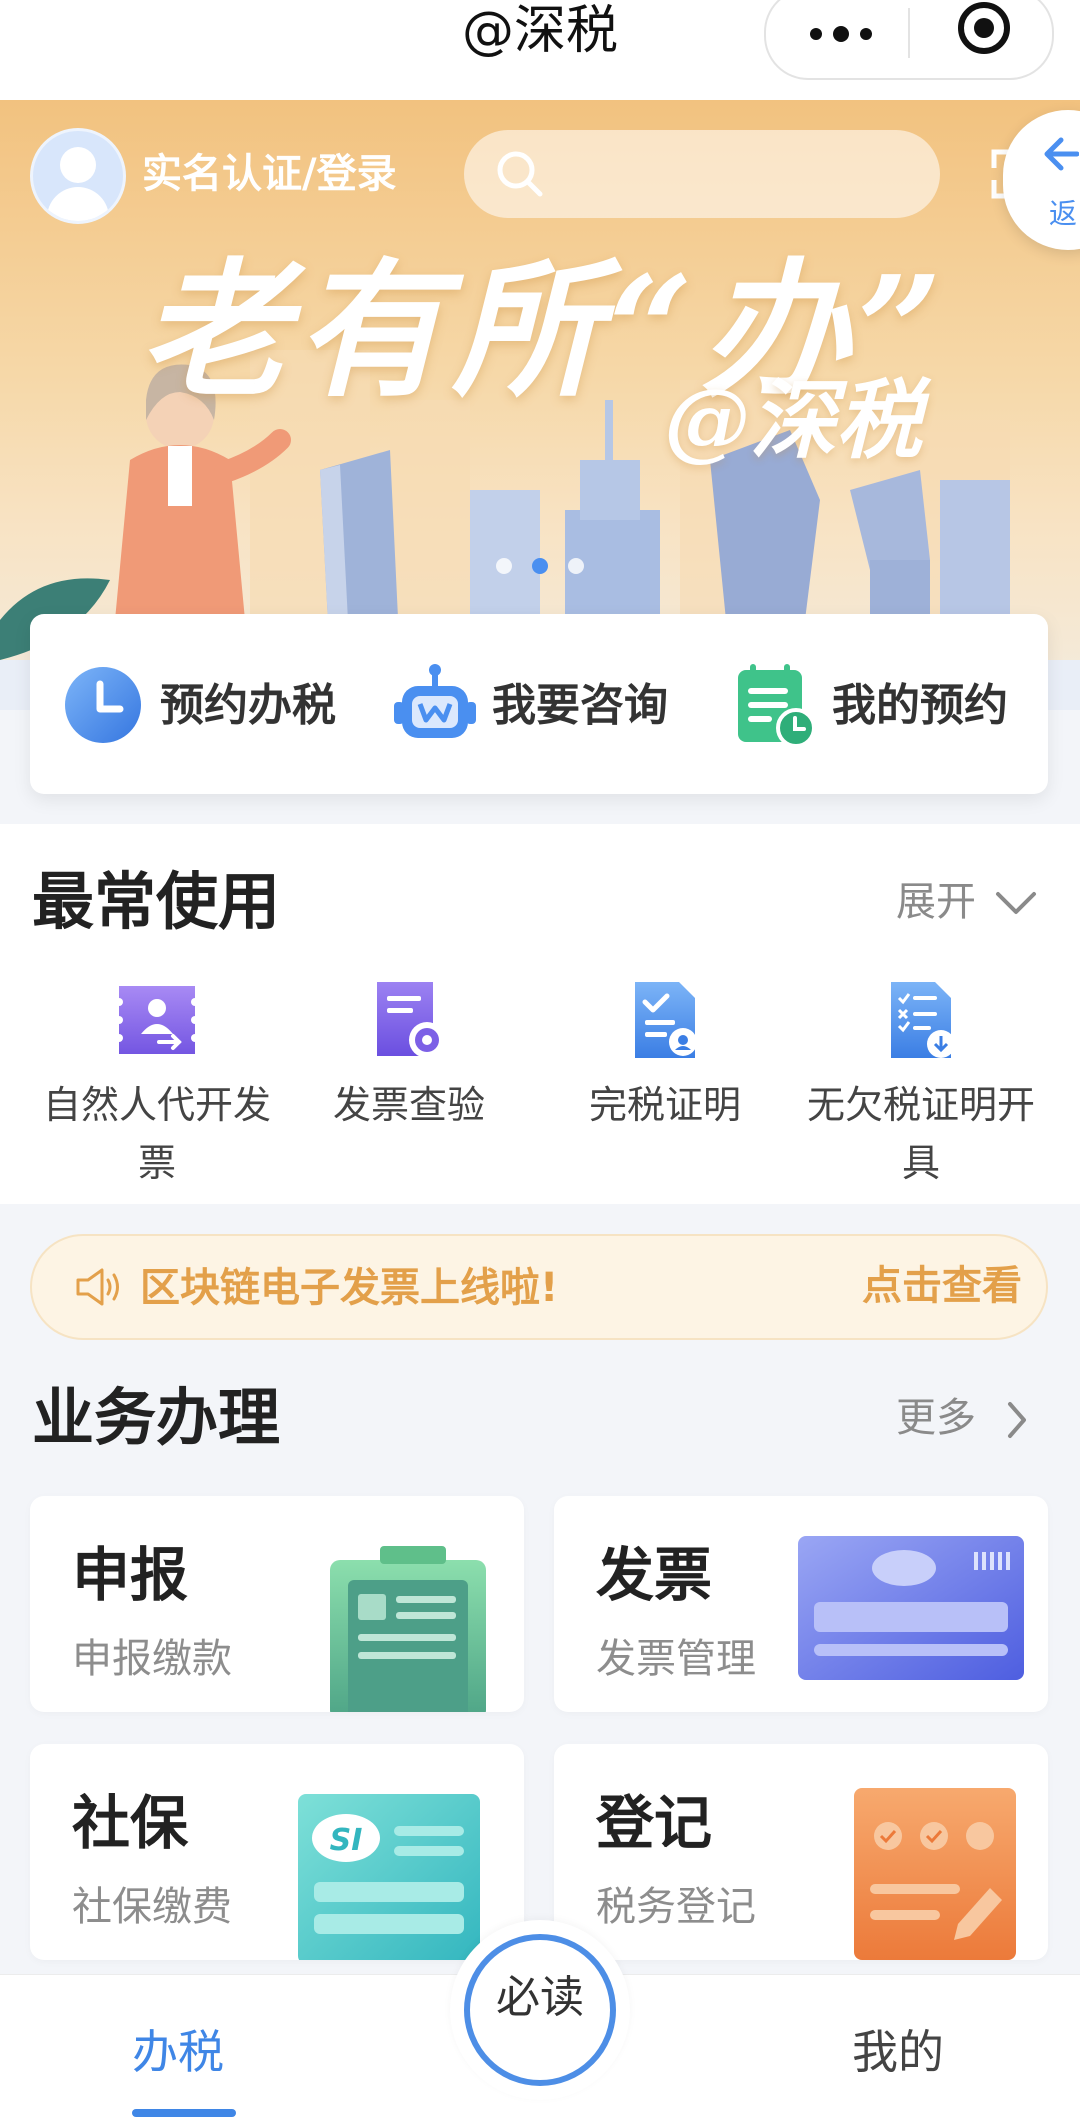 This screenshot has width=1080, height=2128. What do you see at coordinates (157, 1020) in the screenshot?
I see `invoice-person-icon` at bounding box center [157, 1020].